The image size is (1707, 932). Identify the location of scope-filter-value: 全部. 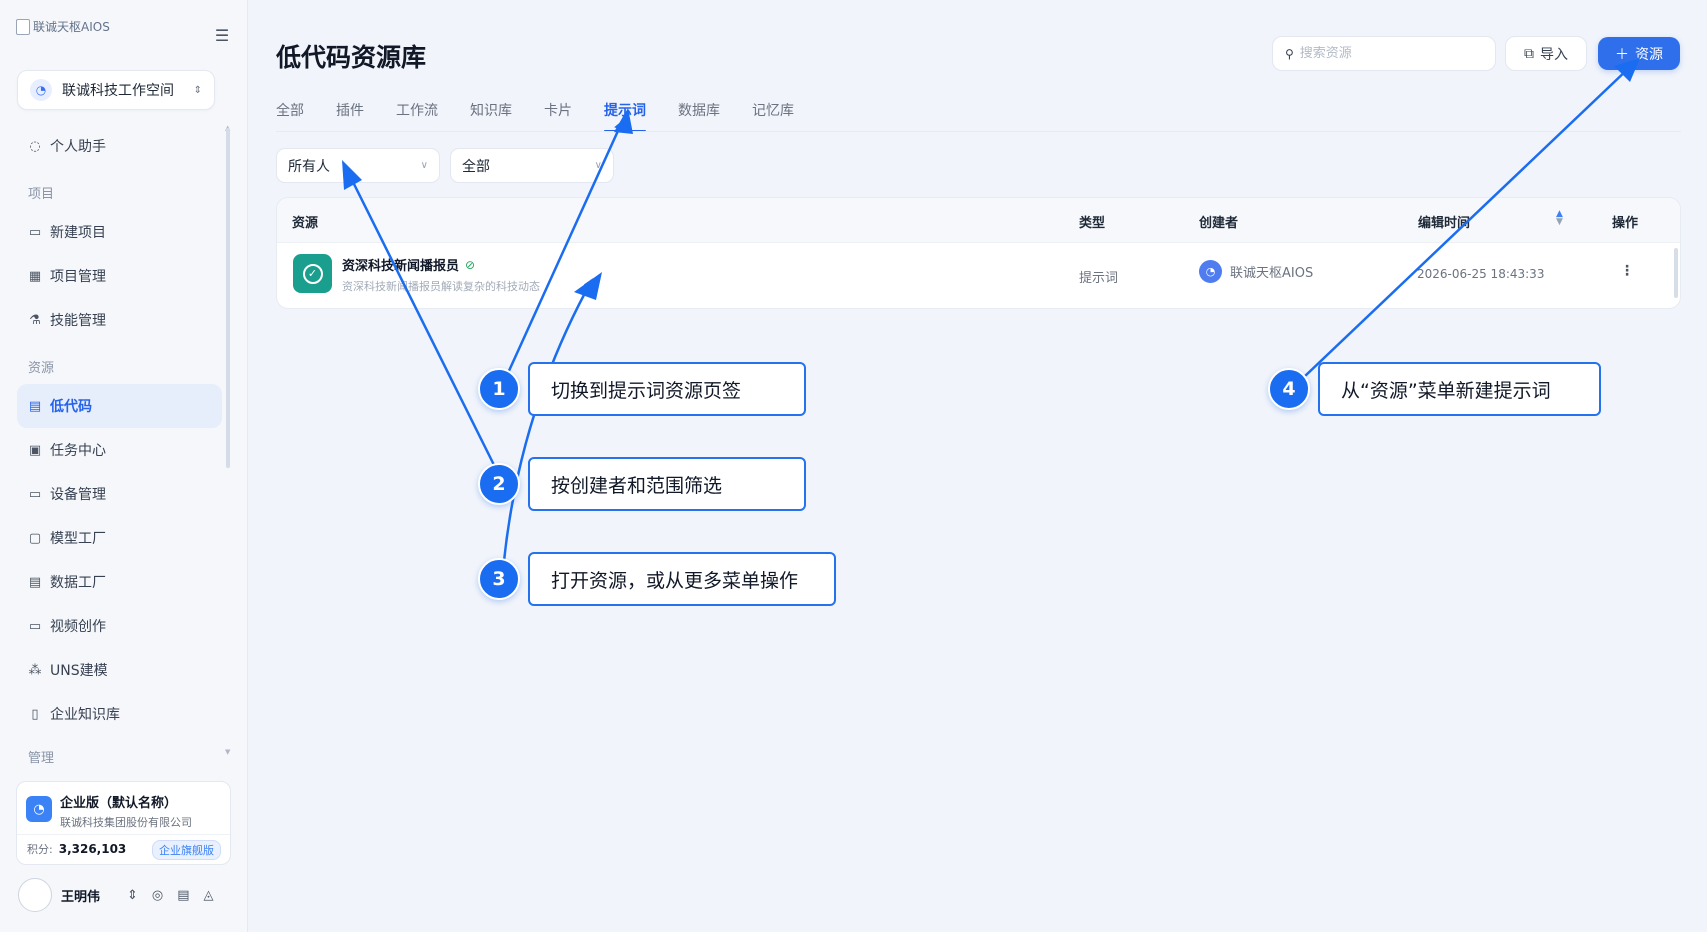
(476, 166).